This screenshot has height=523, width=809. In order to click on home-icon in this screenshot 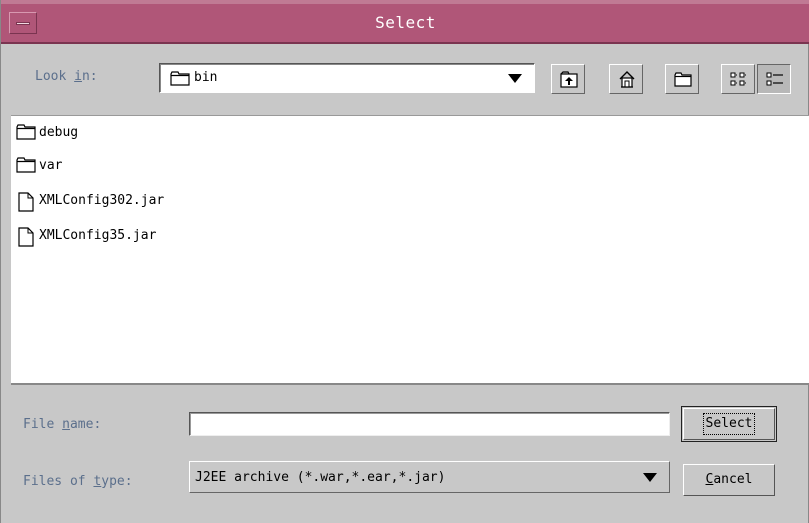, I will do `click(627, 79)`.